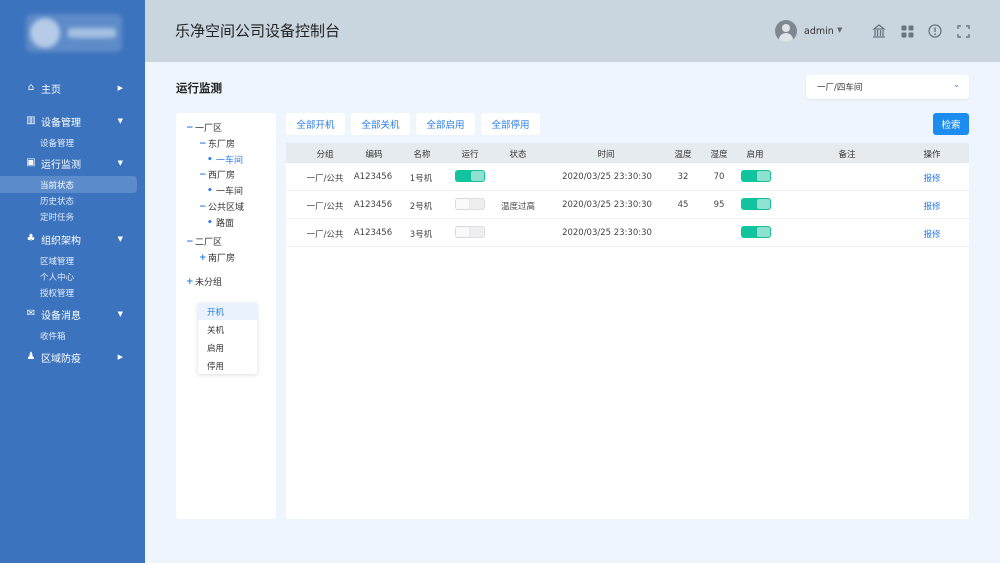  Describe the element at coordinates (68, 292) in the screenshot. I see `sidebar-item-authorization: 授权管理` at that location.